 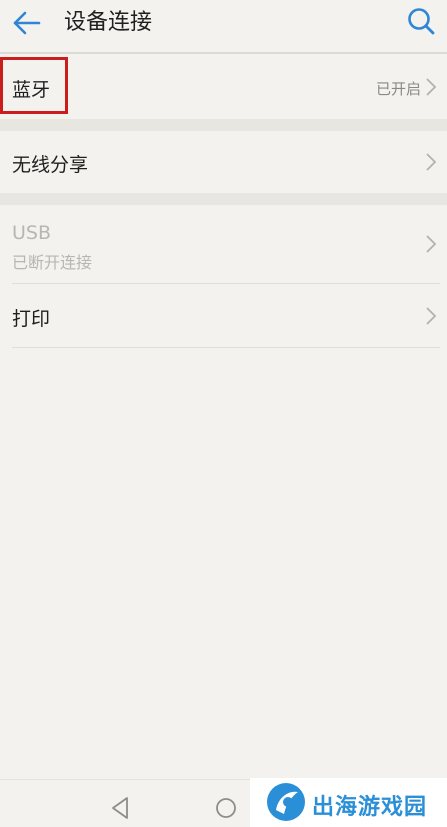 I want to click on watermark: 出海游戏园, so click(x=348, y=802).